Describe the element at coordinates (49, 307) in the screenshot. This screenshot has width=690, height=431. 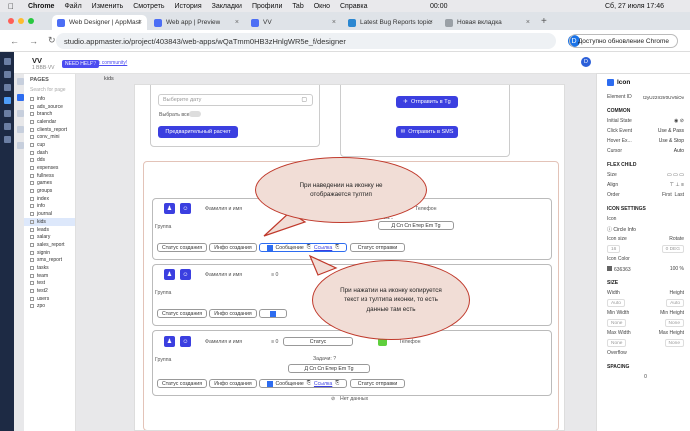
I see `page-item-zpo: zpo` at that location.